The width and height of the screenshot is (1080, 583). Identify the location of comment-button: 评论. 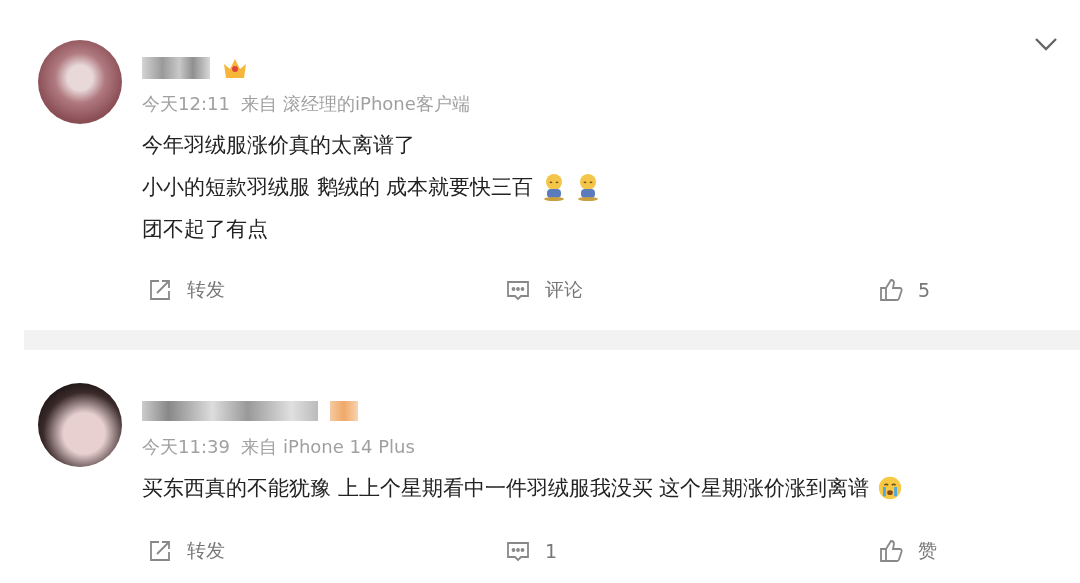
(544, 290).